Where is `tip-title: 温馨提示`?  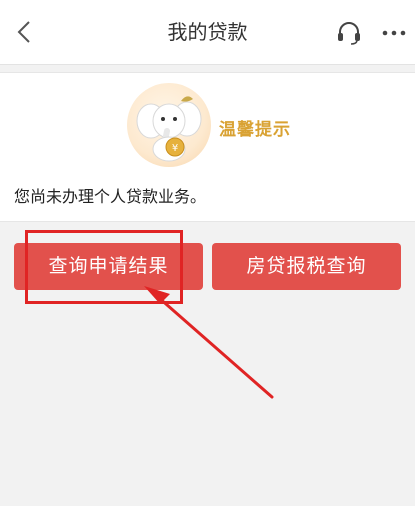 tip-title: 温馨提示 is located at coordinates (255, 130).